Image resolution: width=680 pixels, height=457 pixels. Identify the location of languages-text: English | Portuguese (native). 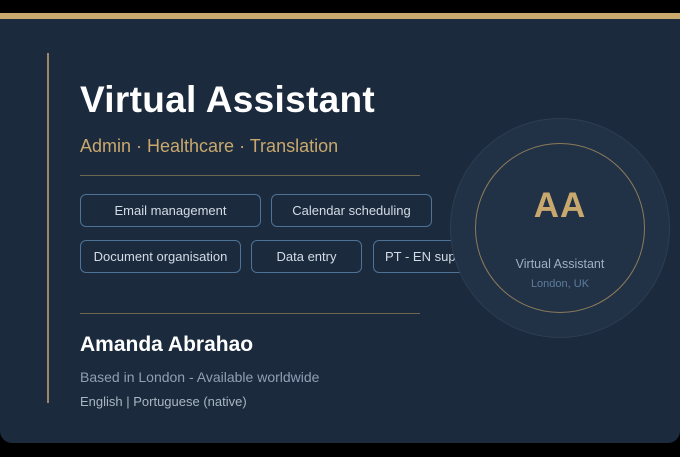
(163, 401).